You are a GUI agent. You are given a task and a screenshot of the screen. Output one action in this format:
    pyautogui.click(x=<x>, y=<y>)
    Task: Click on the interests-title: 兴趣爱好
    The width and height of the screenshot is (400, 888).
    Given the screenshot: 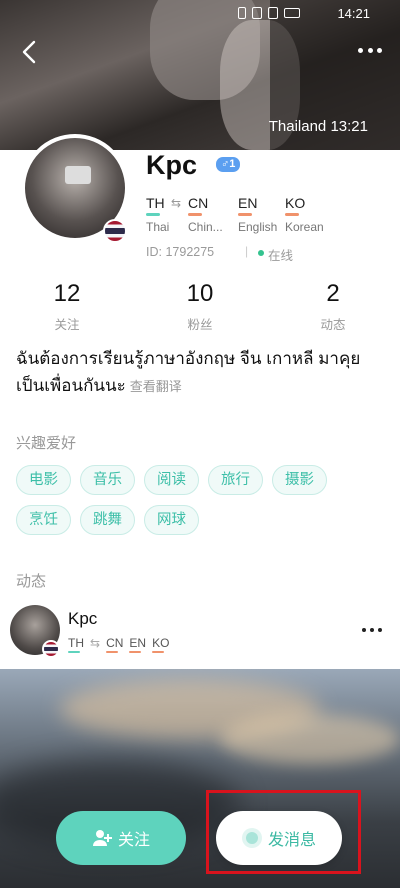 What is the action you would take?
    pyautogui.click(x=46, y=443)
    